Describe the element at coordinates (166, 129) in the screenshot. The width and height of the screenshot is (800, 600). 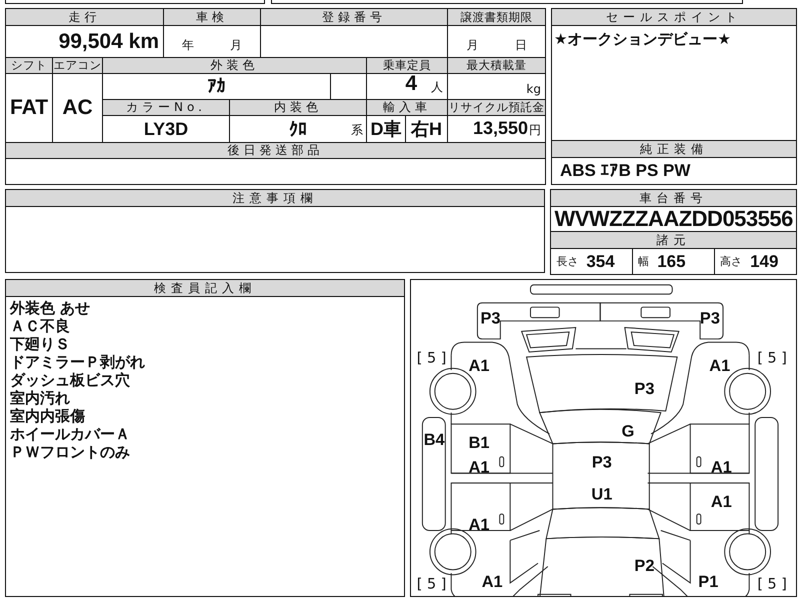
I see `color-number-value: LY3D` at that location.